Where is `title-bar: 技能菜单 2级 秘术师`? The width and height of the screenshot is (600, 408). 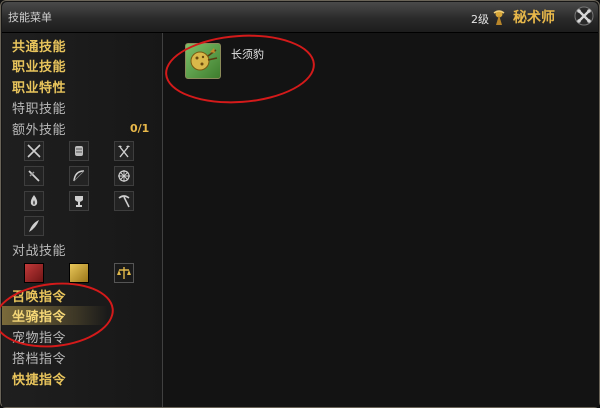
title-bar: 技能菜单 2级 秘术师 is located at coordinates (300, 17).